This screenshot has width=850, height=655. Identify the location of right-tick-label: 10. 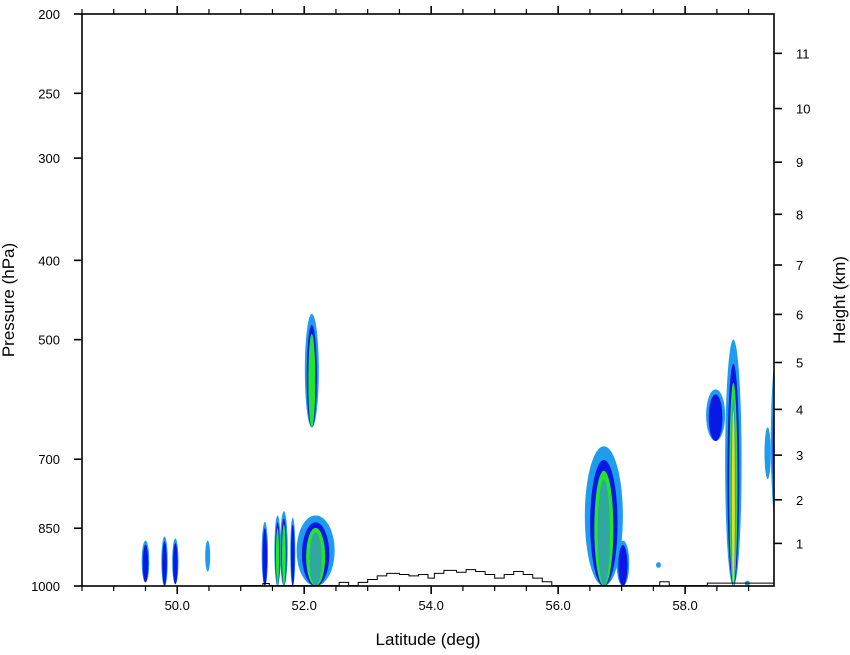
(803, 109).